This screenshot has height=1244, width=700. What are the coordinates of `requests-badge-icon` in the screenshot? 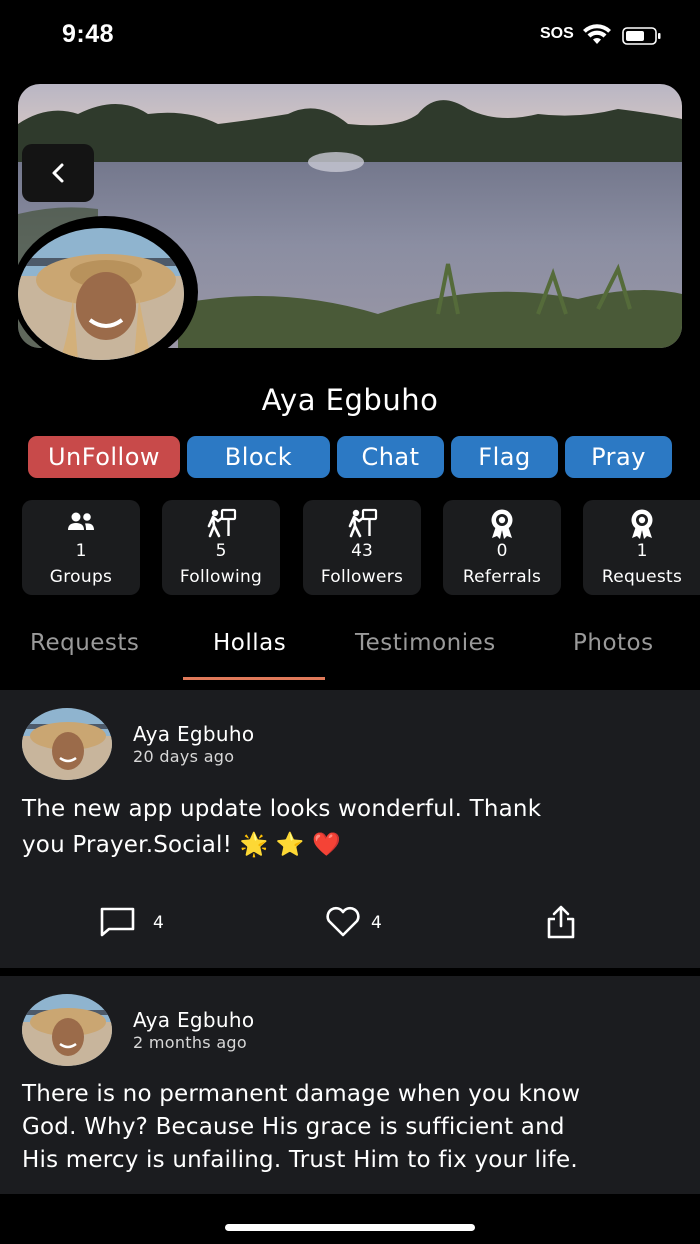 It's located at (642, 524).